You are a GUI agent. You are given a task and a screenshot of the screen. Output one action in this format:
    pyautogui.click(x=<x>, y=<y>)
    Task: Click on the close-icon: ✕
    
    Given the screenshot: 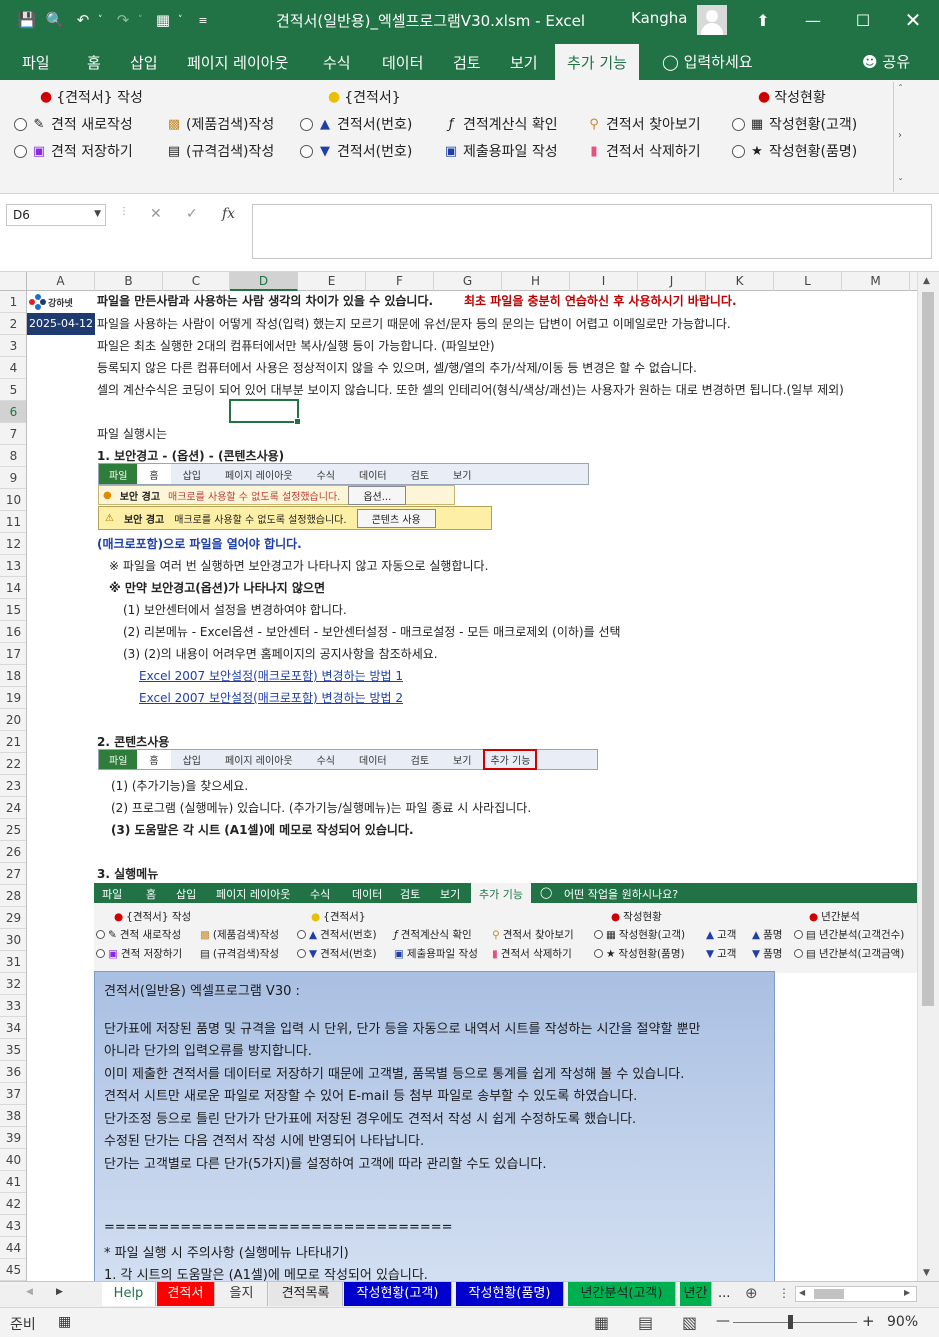 What is the action you would take?
    pyautogui.click(x=913, y=20)
    